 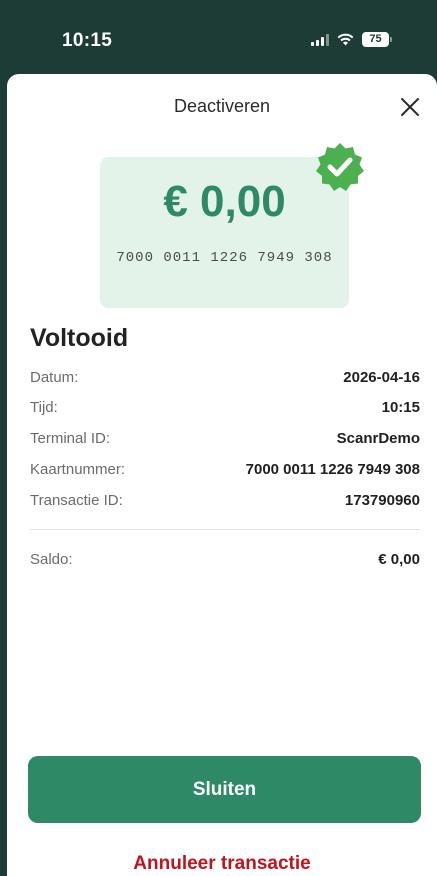 What do you see at coordinates (225, 377) in the screenshot?
I see `detail-row-datum: Datum: 2026-04-16` at bounding box center [225, 377].